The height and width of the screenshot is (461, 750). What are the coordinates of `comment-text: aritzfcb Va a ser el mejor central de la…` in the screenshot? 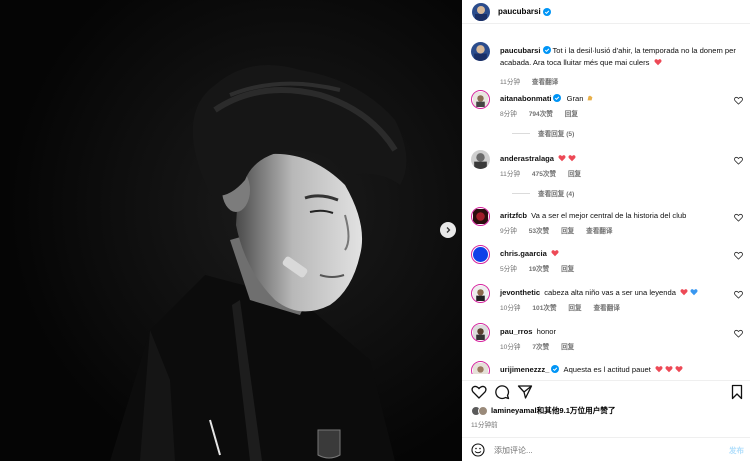 It's located at (618, 216).